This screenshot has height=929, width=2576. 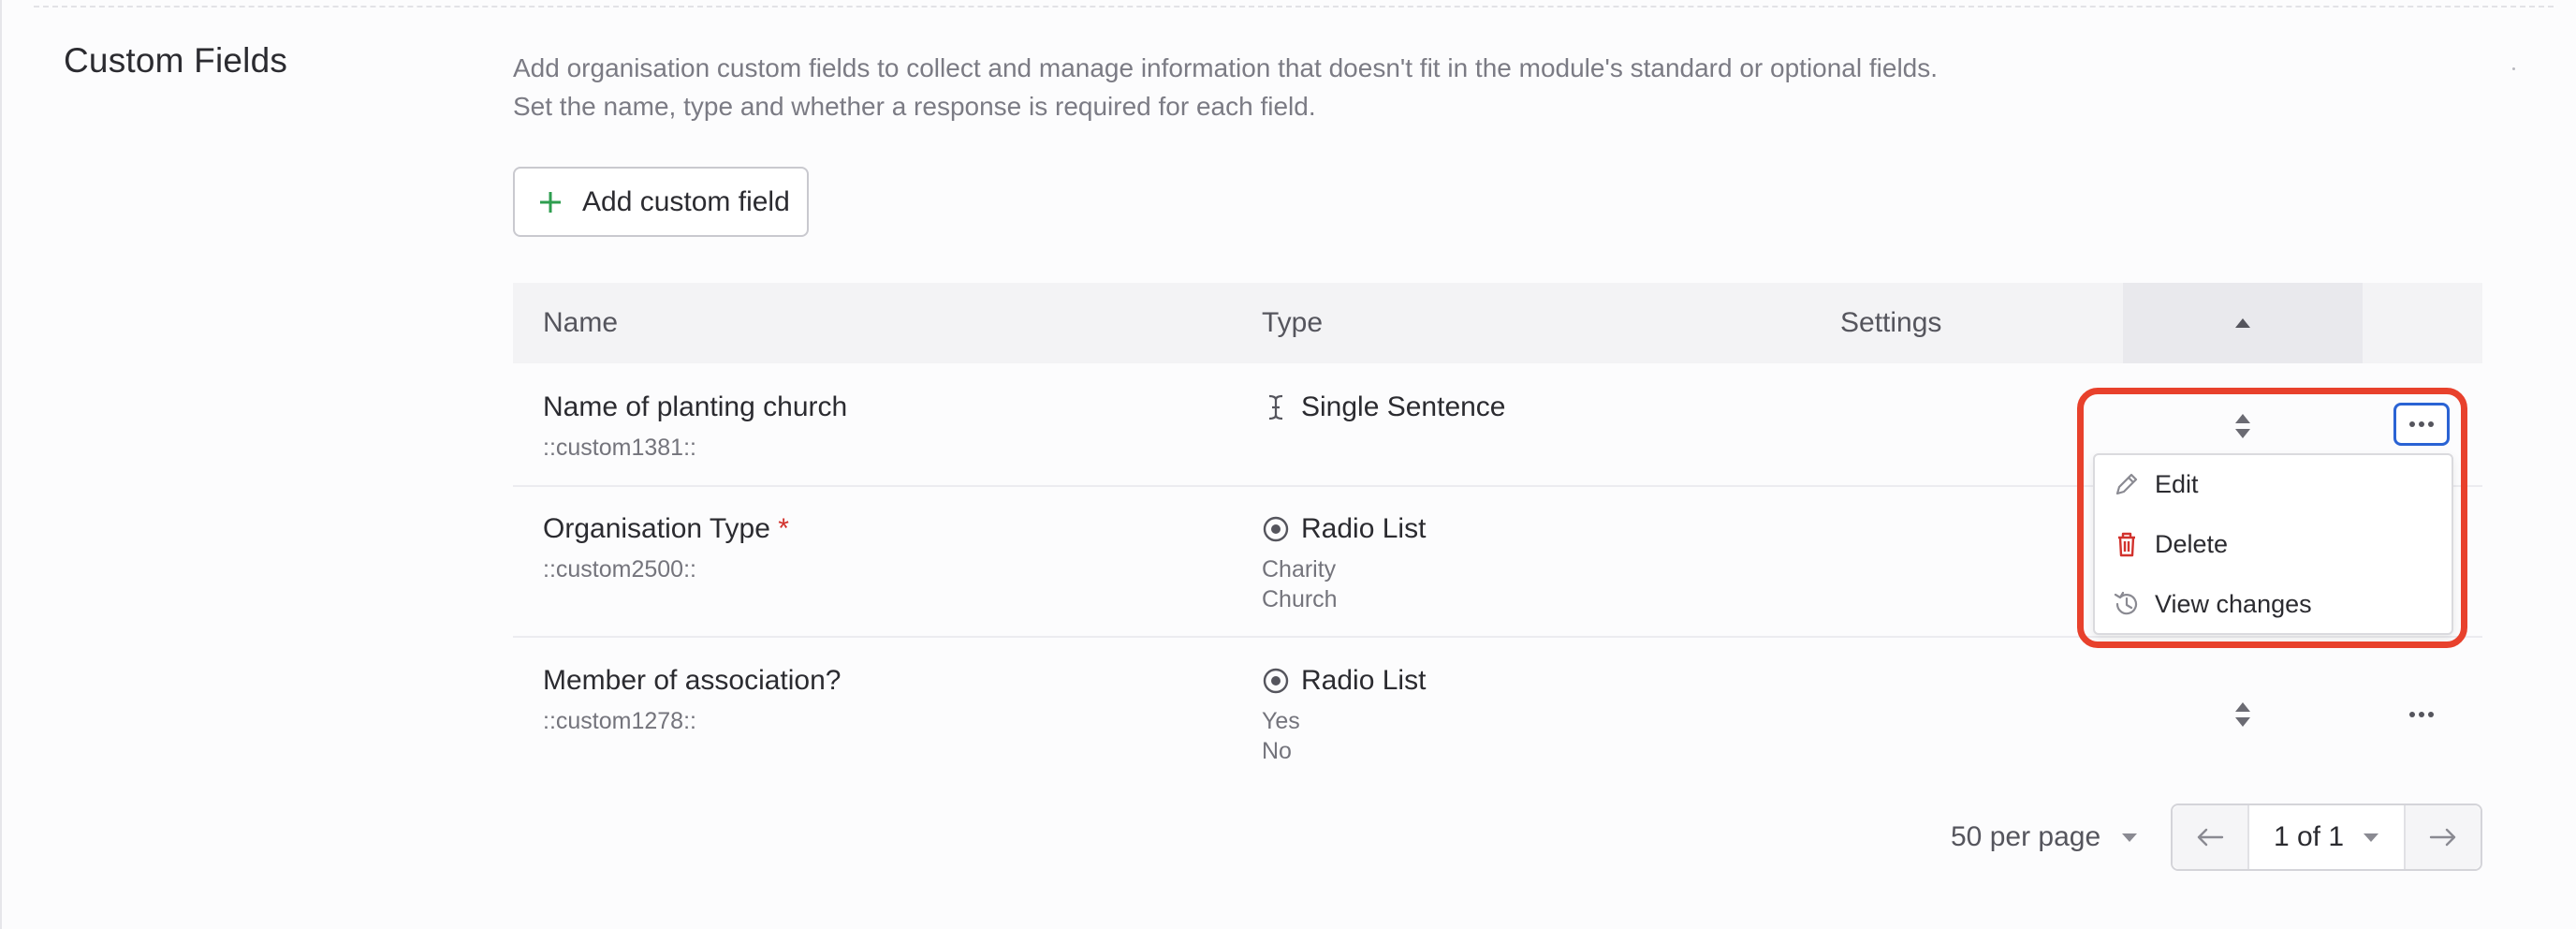 I want to click on per-page-select: 50 per page, so click(x=2045, y=837).